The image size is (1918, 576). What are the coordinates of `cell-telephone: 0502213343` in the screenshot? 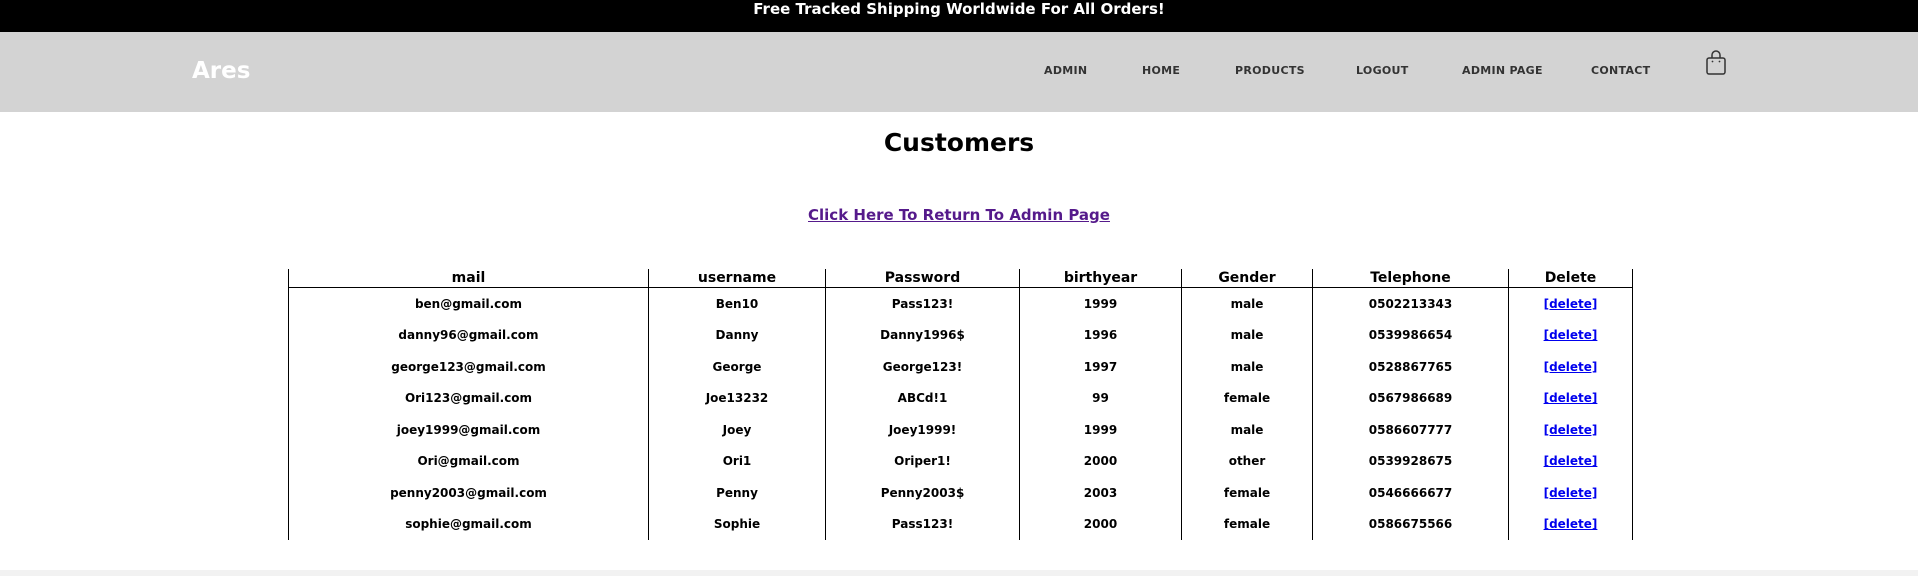 It's located at (1410, 303).